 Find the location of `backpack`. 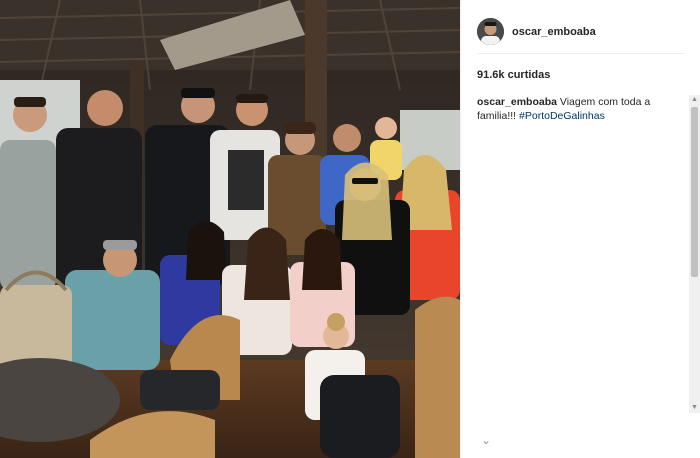

backpack is located at coordinates (360, 416).